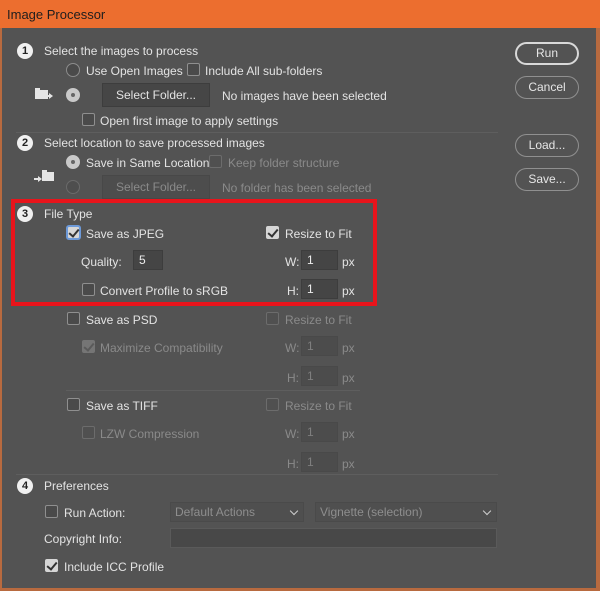 The height and width of the screenshot is (591, 600). Describe the element at coordinates (148, 260) in the screenshot. I see `quality-input: 5` at that location.